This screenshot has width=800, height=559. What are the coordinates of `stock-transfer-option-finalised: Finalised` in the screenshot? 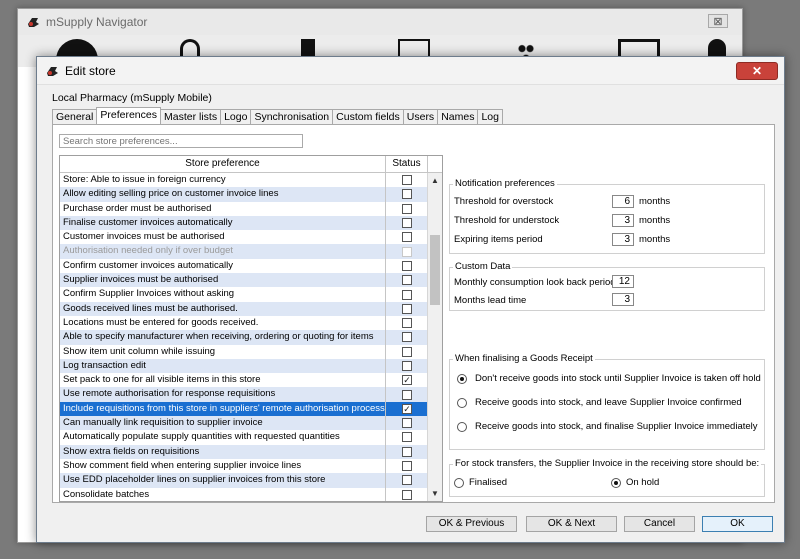 It's located at (480, 482).